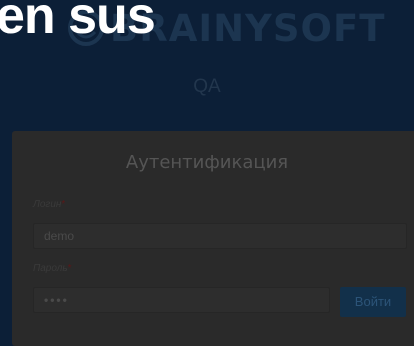  What do you see at coordinates (207, 86) in the screenshot?
I see `environment-label: QA` at bounding box center [207, 86].